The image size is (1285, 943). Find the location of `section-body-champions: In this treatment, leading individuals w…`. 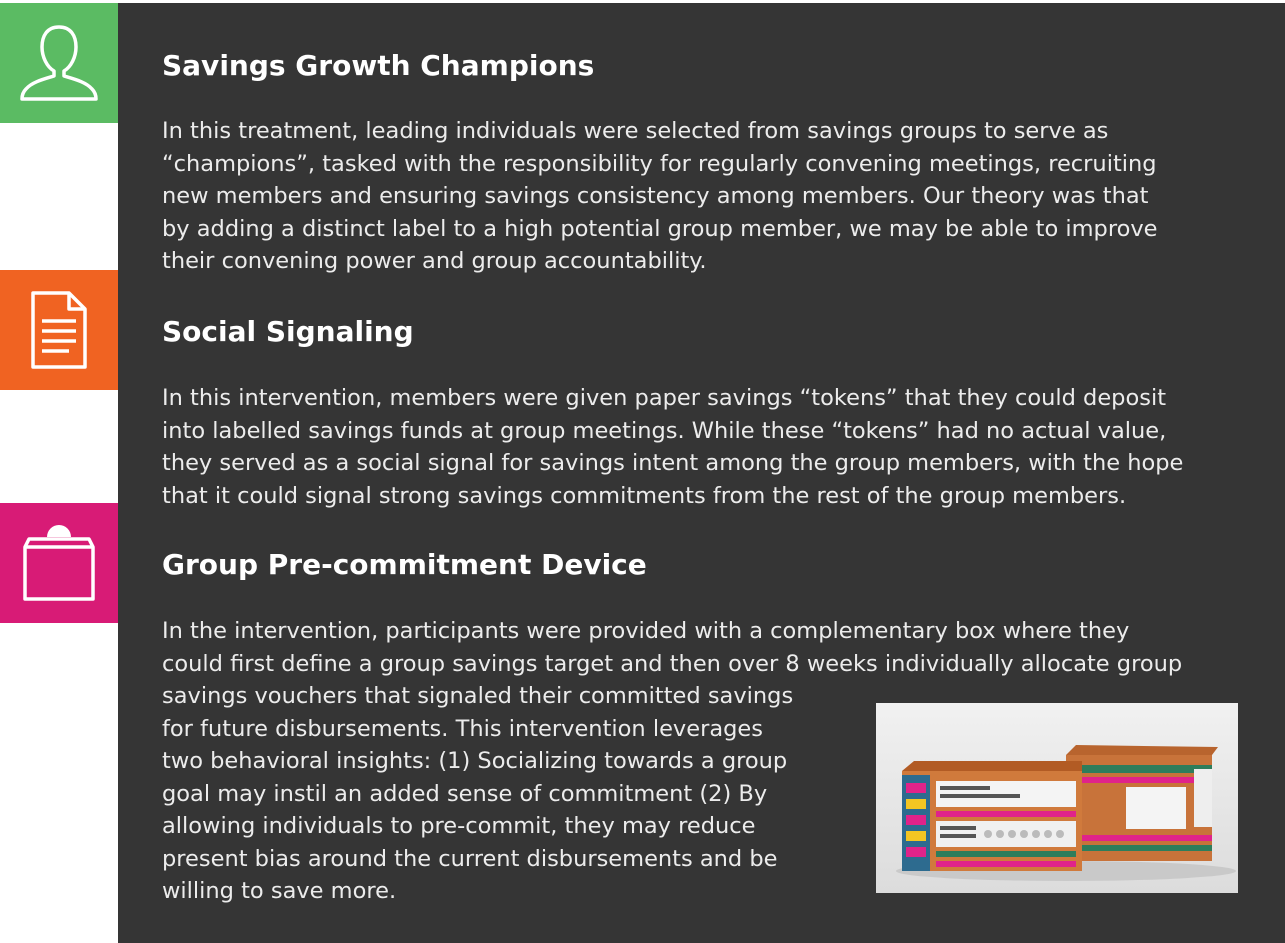

section-body-champions: In this treatment, leading individuals w… is located at coordinates (712, 196).